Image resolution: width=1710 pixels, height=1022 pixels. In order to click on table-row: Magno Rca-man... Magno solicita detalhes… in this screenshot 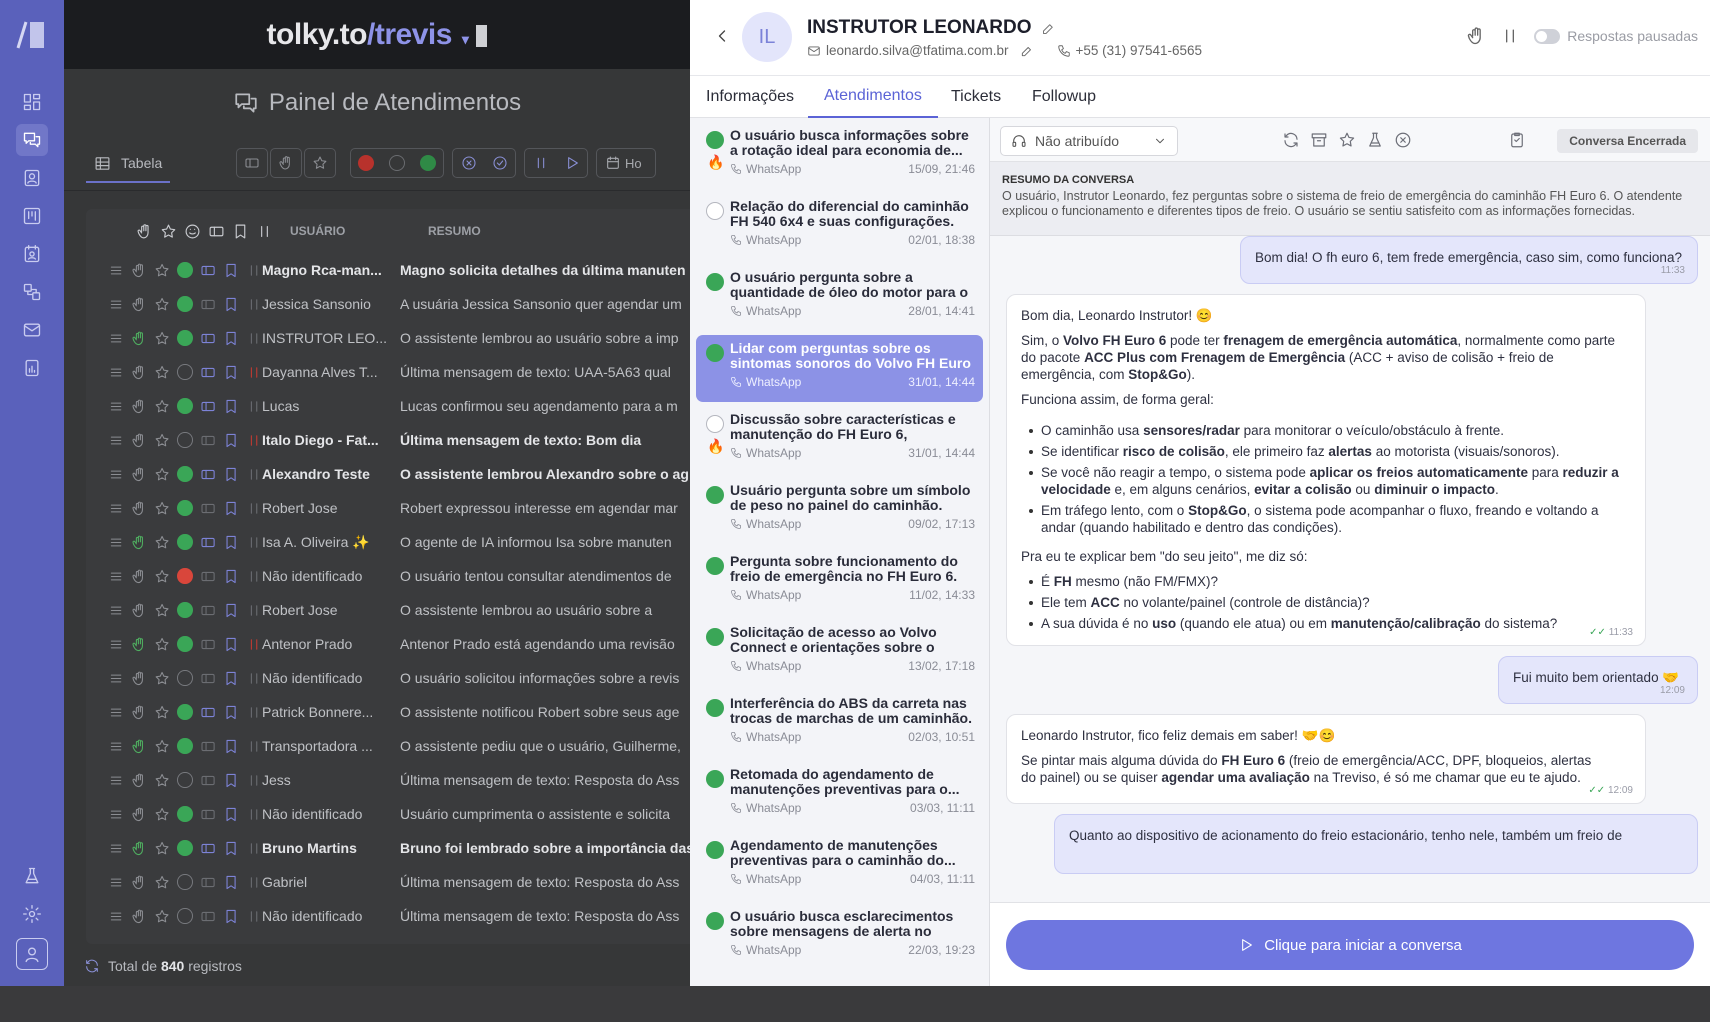, I will do `click(388, 270)`.